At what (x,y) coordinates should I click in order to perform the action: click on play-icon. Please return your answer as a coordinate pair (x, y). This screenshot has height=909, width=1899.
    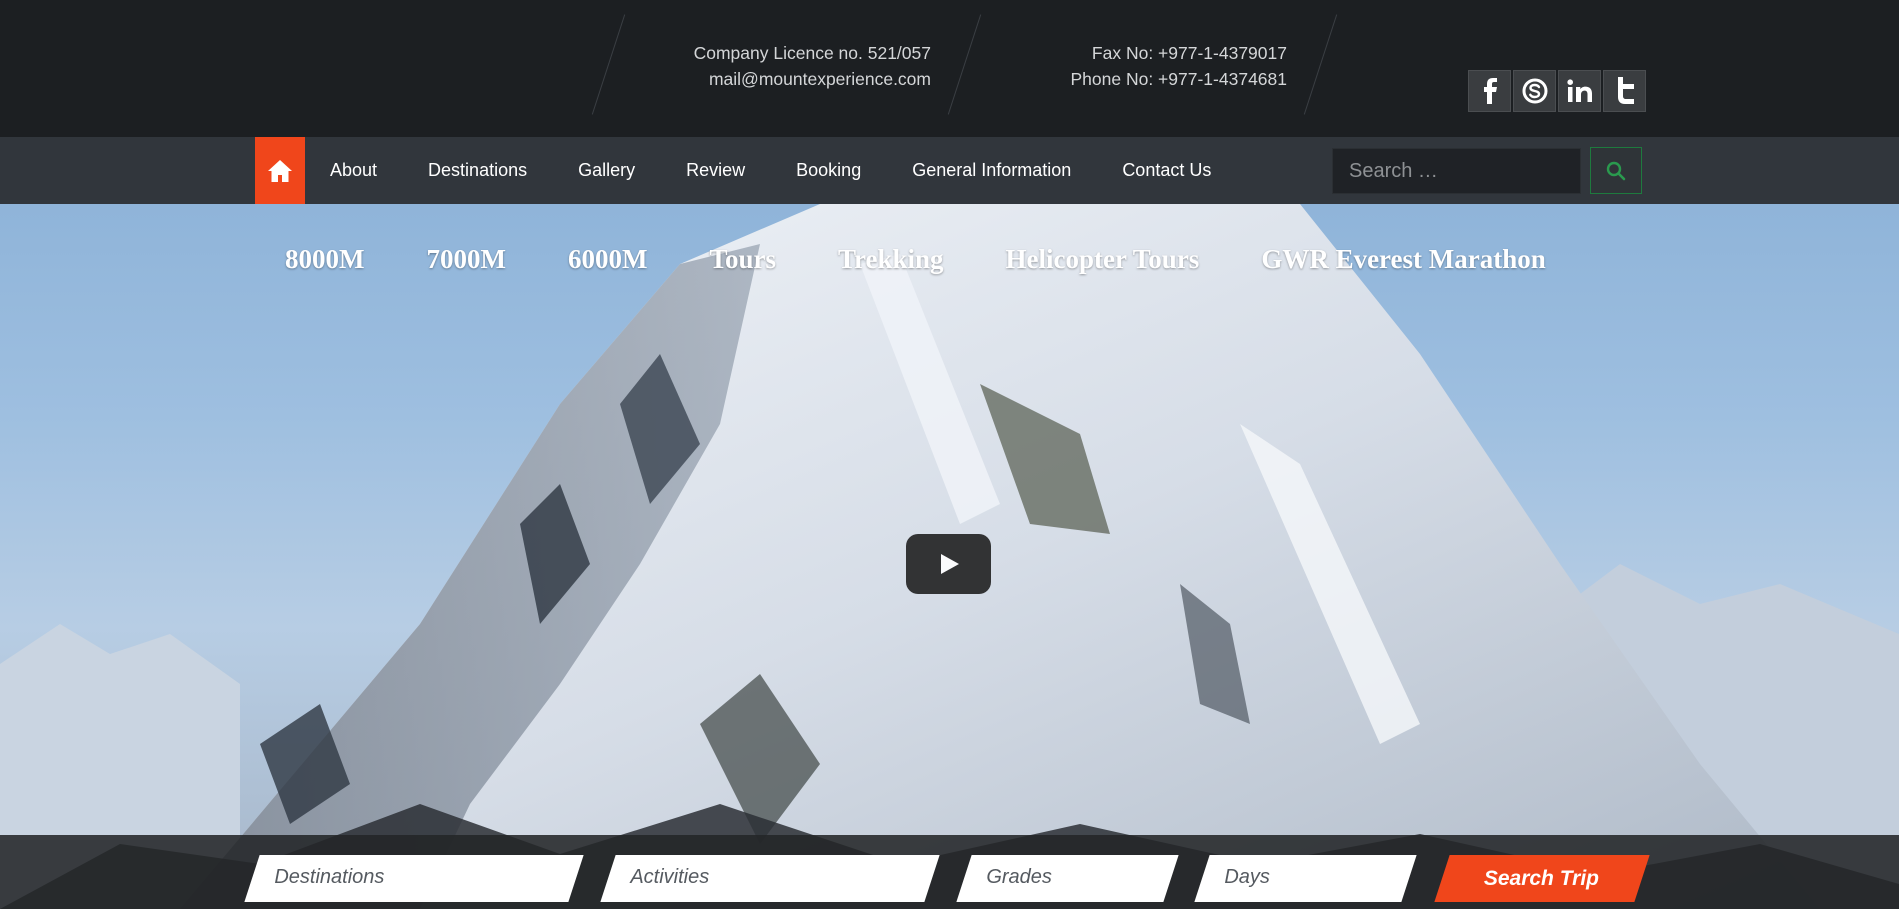
    Looking at the image, I should click on (948, 564).